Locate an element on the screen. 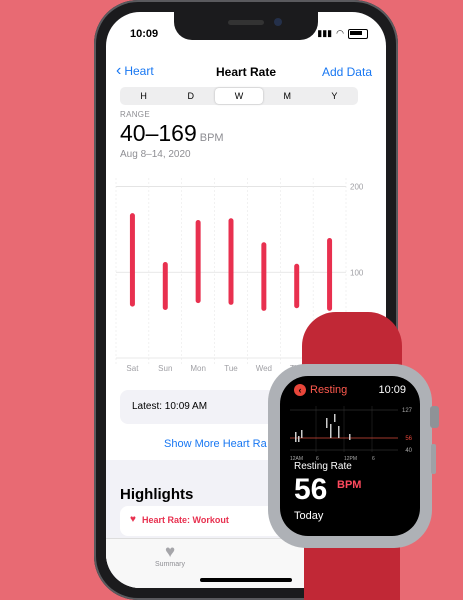  watch-label-min: 40 is located at coordinates (408, 451).